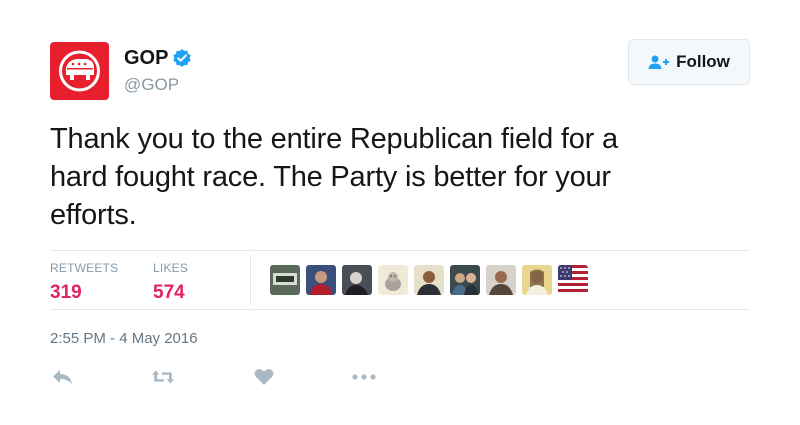 This screenshot has width=800, height=425. I want to click on like-button, so click(264, 377).